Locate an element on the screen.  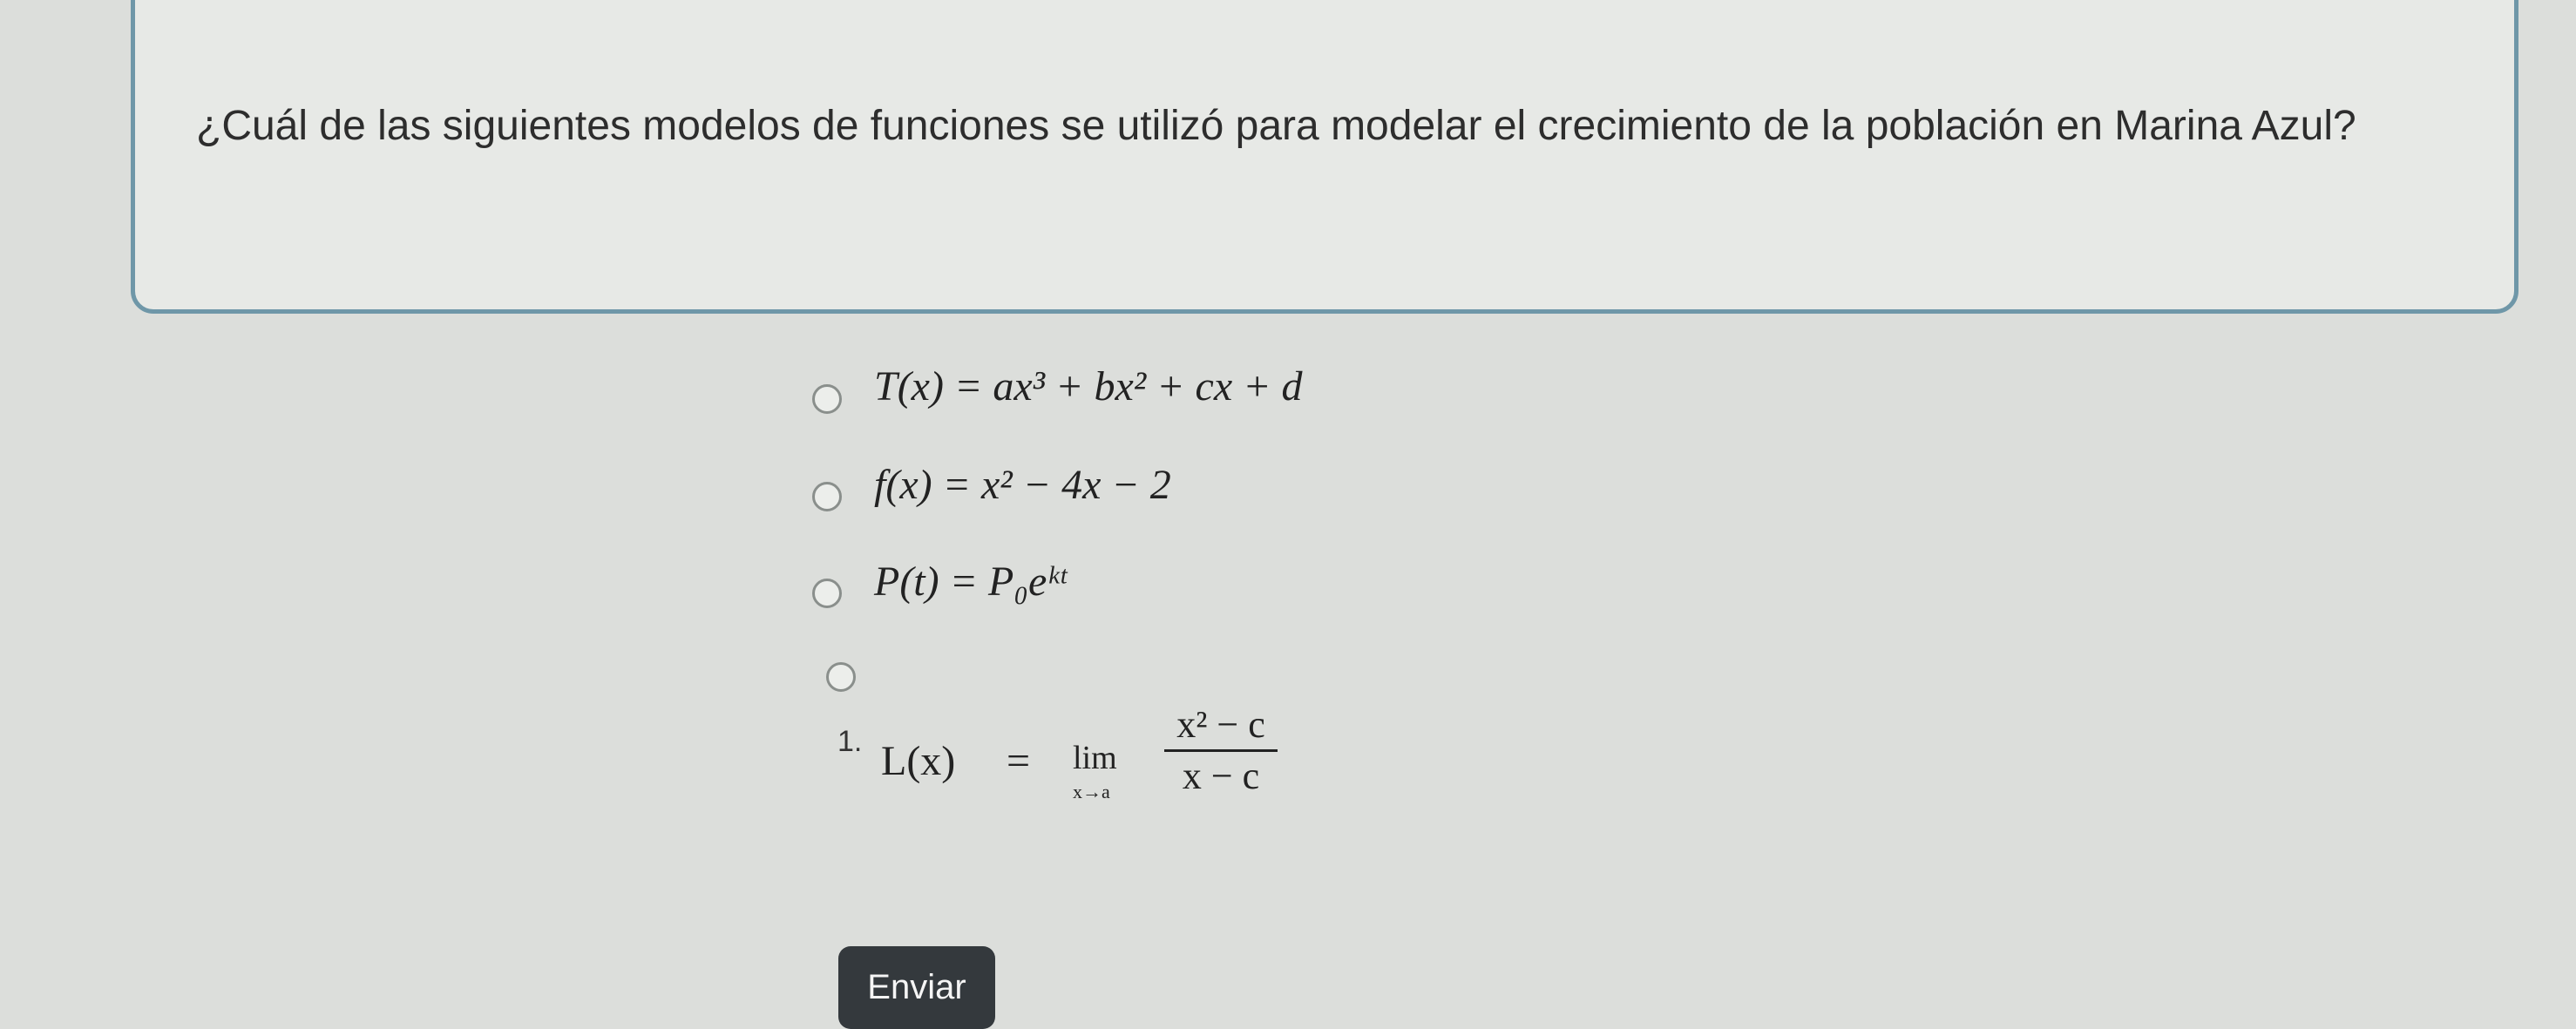
option-list-number: 1. is located at coordinates (850, 742).